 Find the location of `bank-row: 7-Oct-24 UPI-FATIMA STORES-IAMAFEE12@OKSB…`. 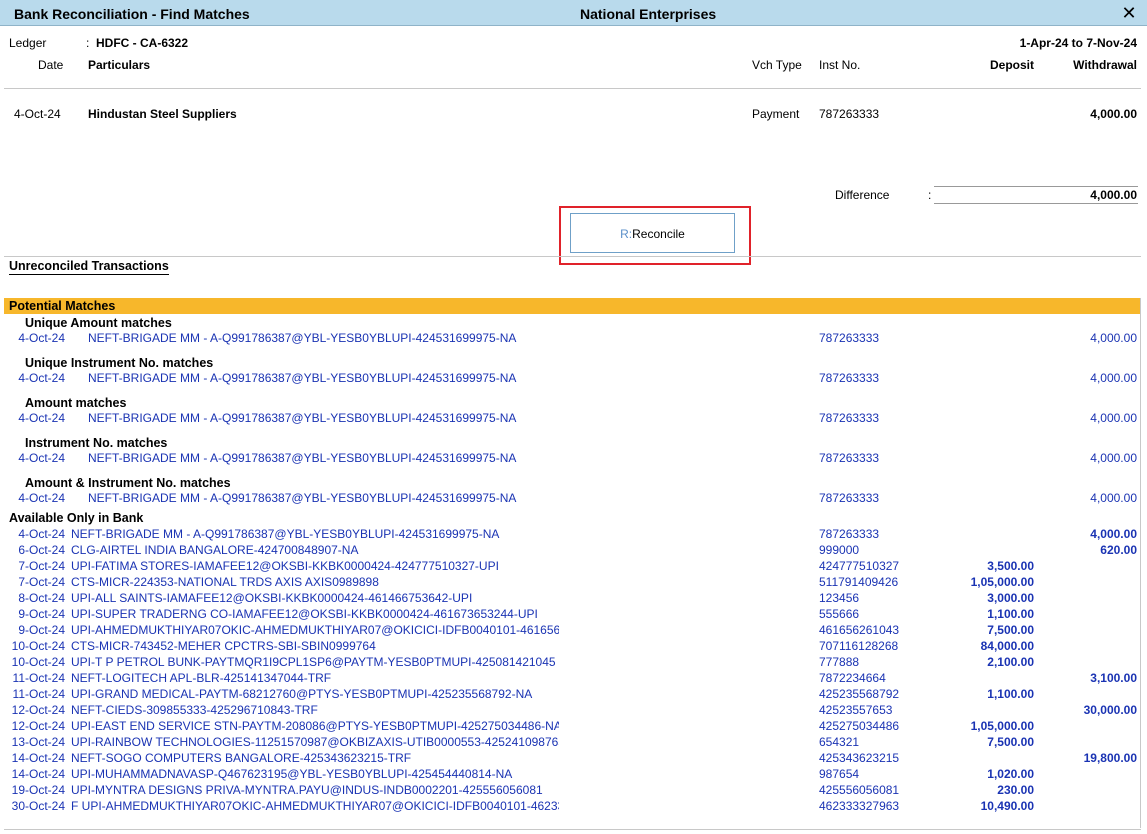

bank-row: 7-Oct-24 UPI-FATIMA STORES-IAMAFEE12@OKSB… is located at coordinates (573, 567).